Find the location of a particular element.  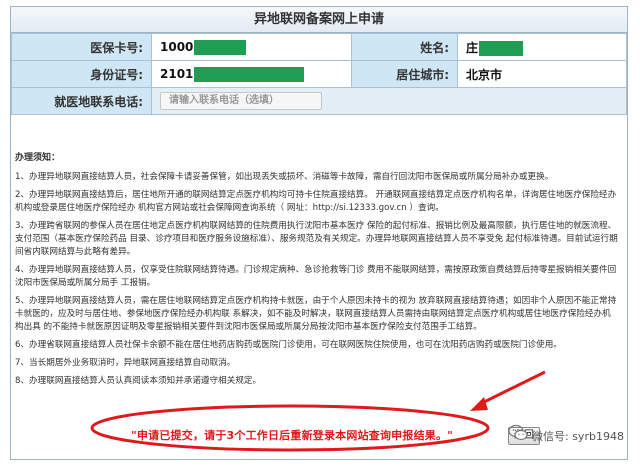

submission-message: "申请已提交，请于3个工作日后重新登录本网站查询申报结果。" is located at coordinates (292, 435).